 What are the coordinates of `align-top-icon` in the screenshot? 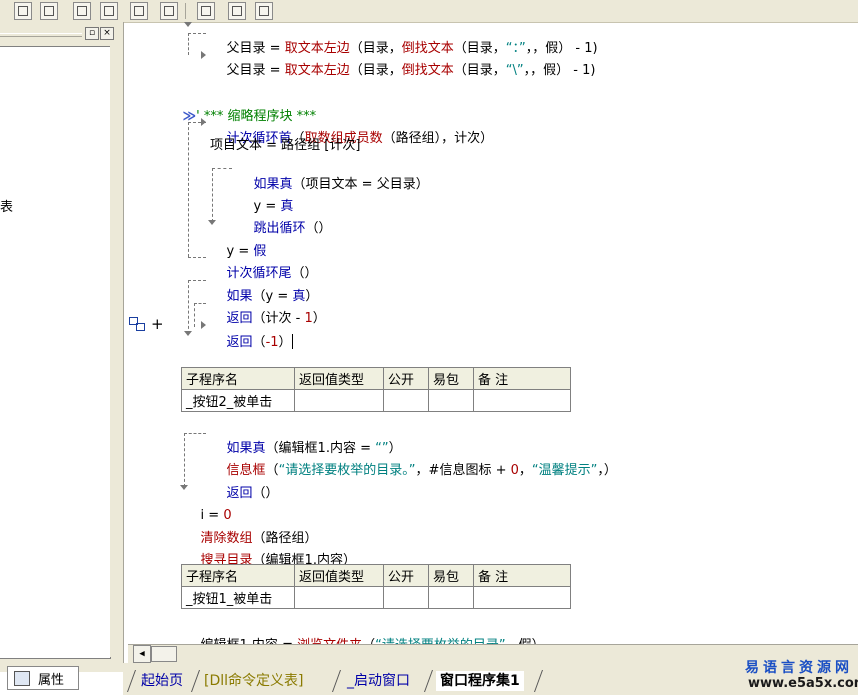 It's located at (49, 11).